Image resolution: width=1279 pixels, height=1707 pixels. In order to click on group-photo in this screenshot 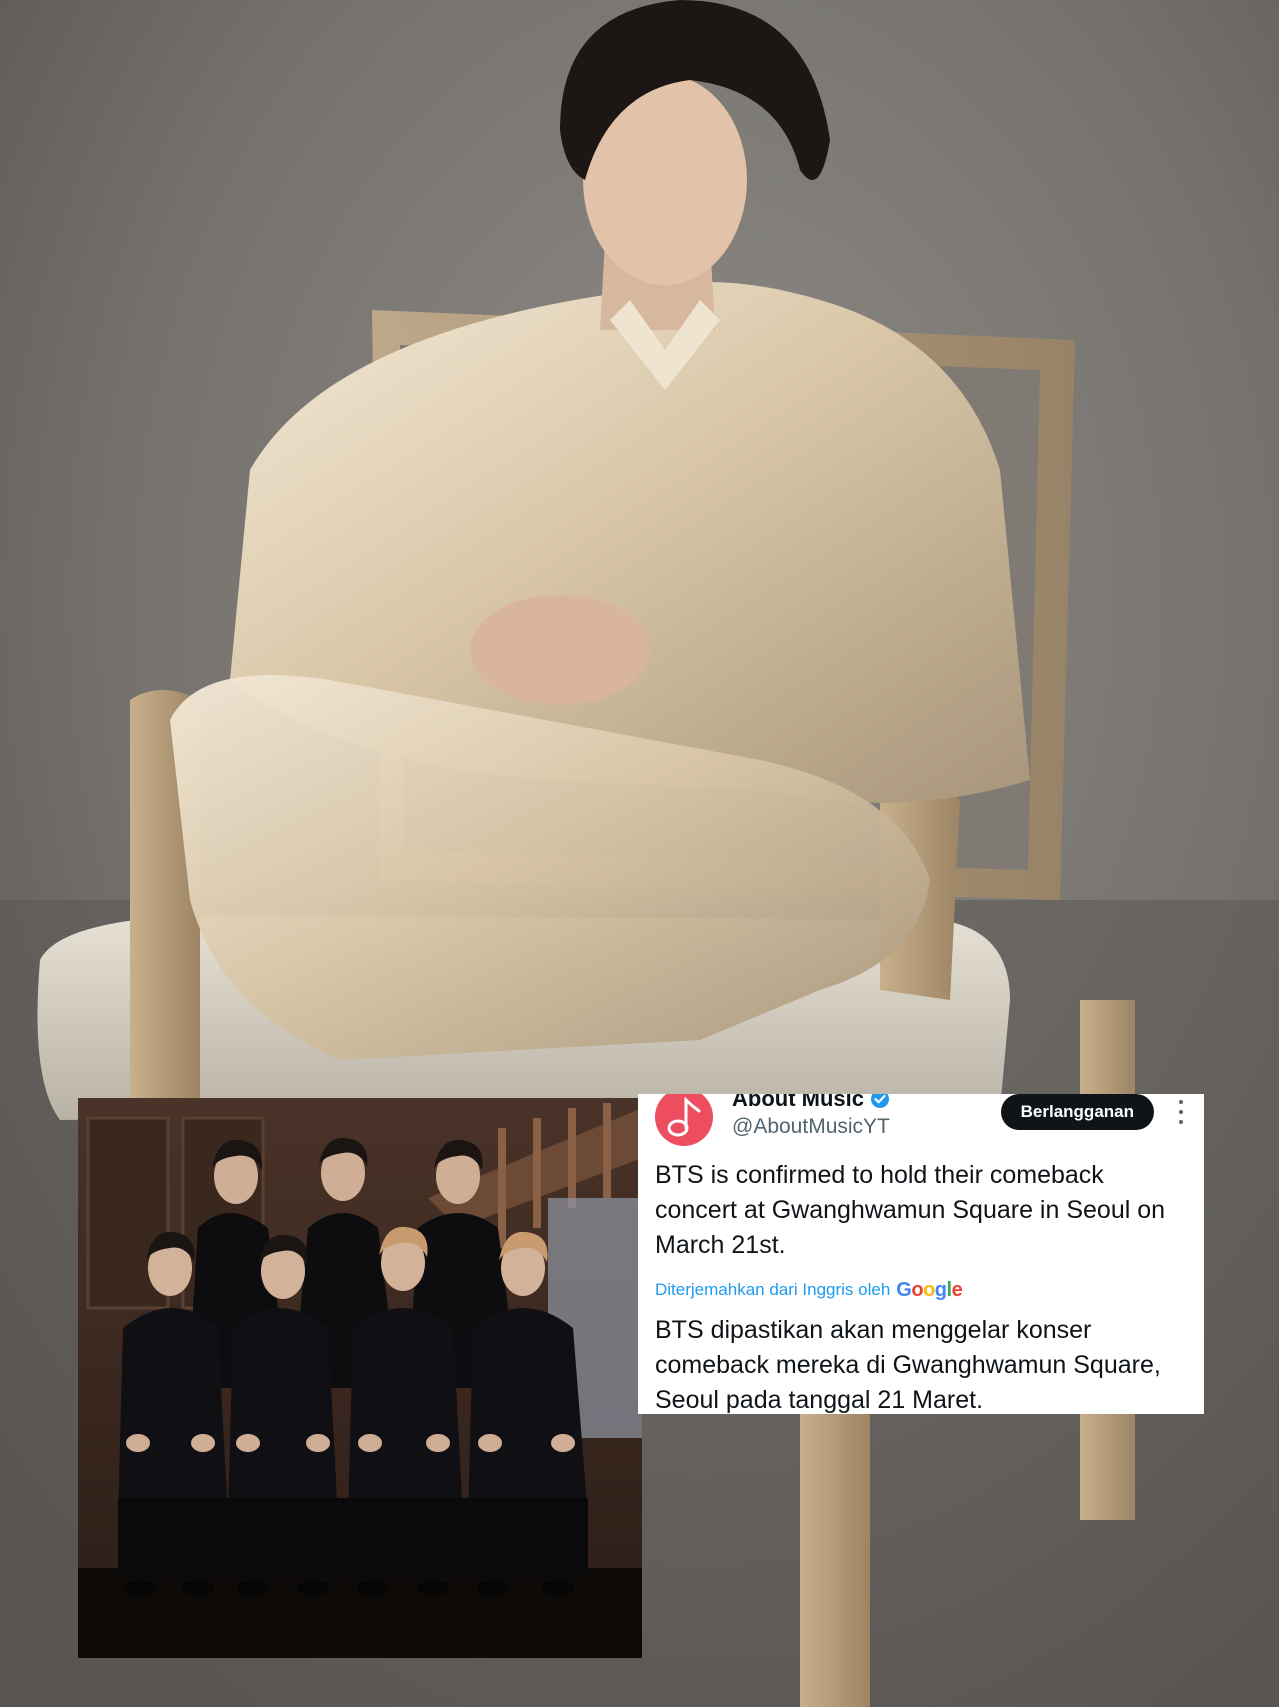, I will do `click(360, 1378)`.